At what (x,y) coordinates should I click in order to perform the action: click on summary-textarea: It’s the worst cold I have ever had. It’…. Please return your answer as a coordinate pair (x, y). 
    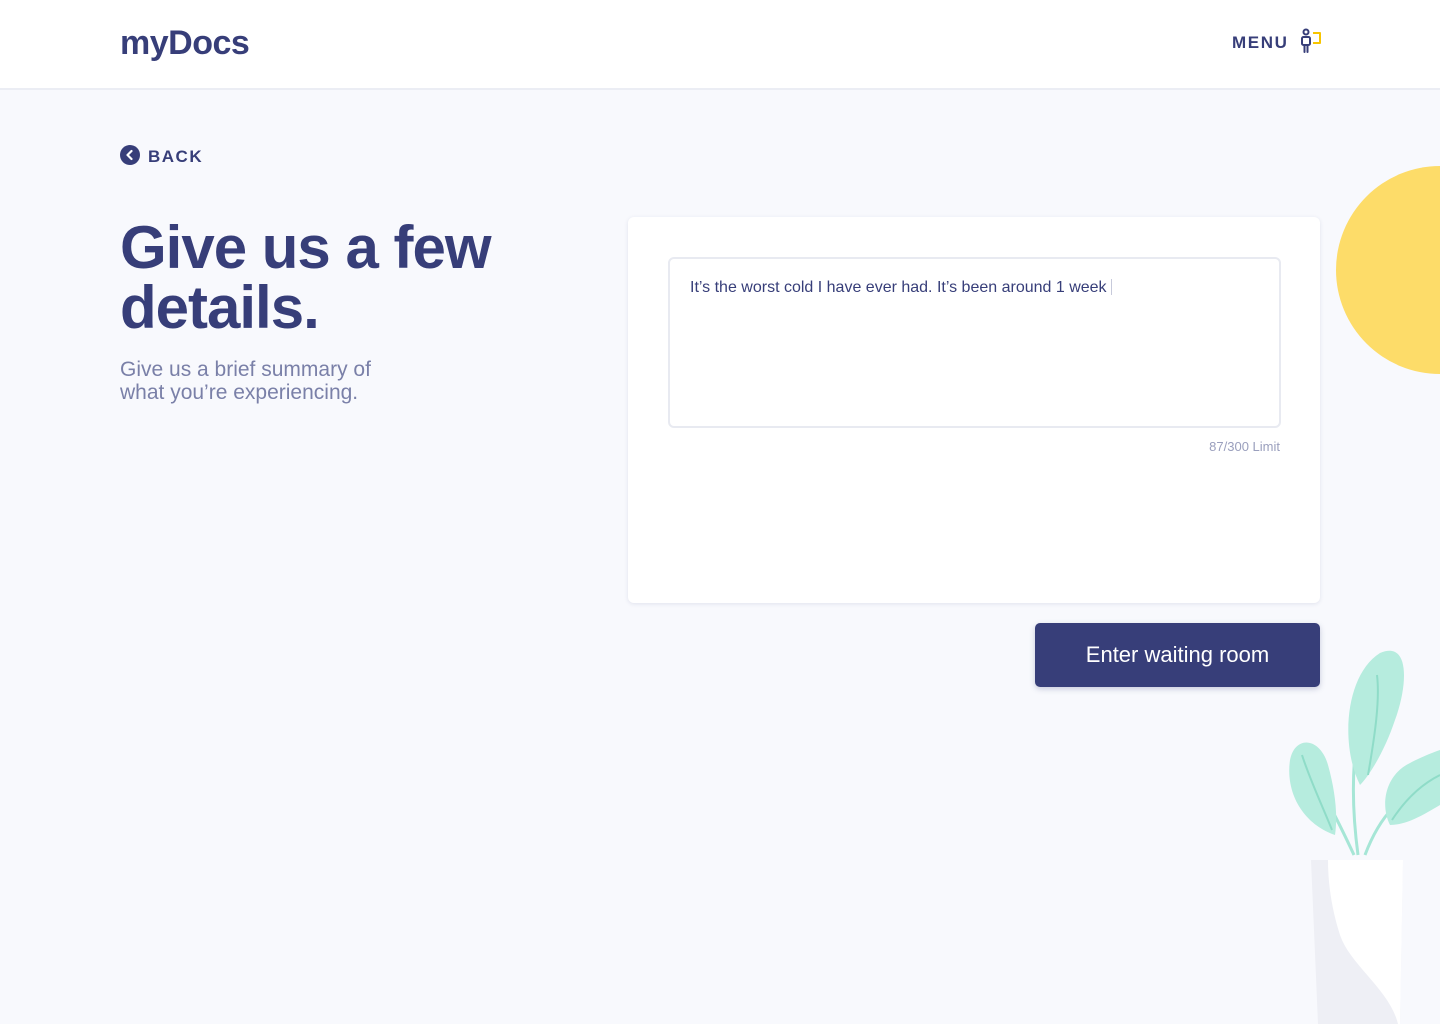
    Looking at the image, I should click on (974, 342).